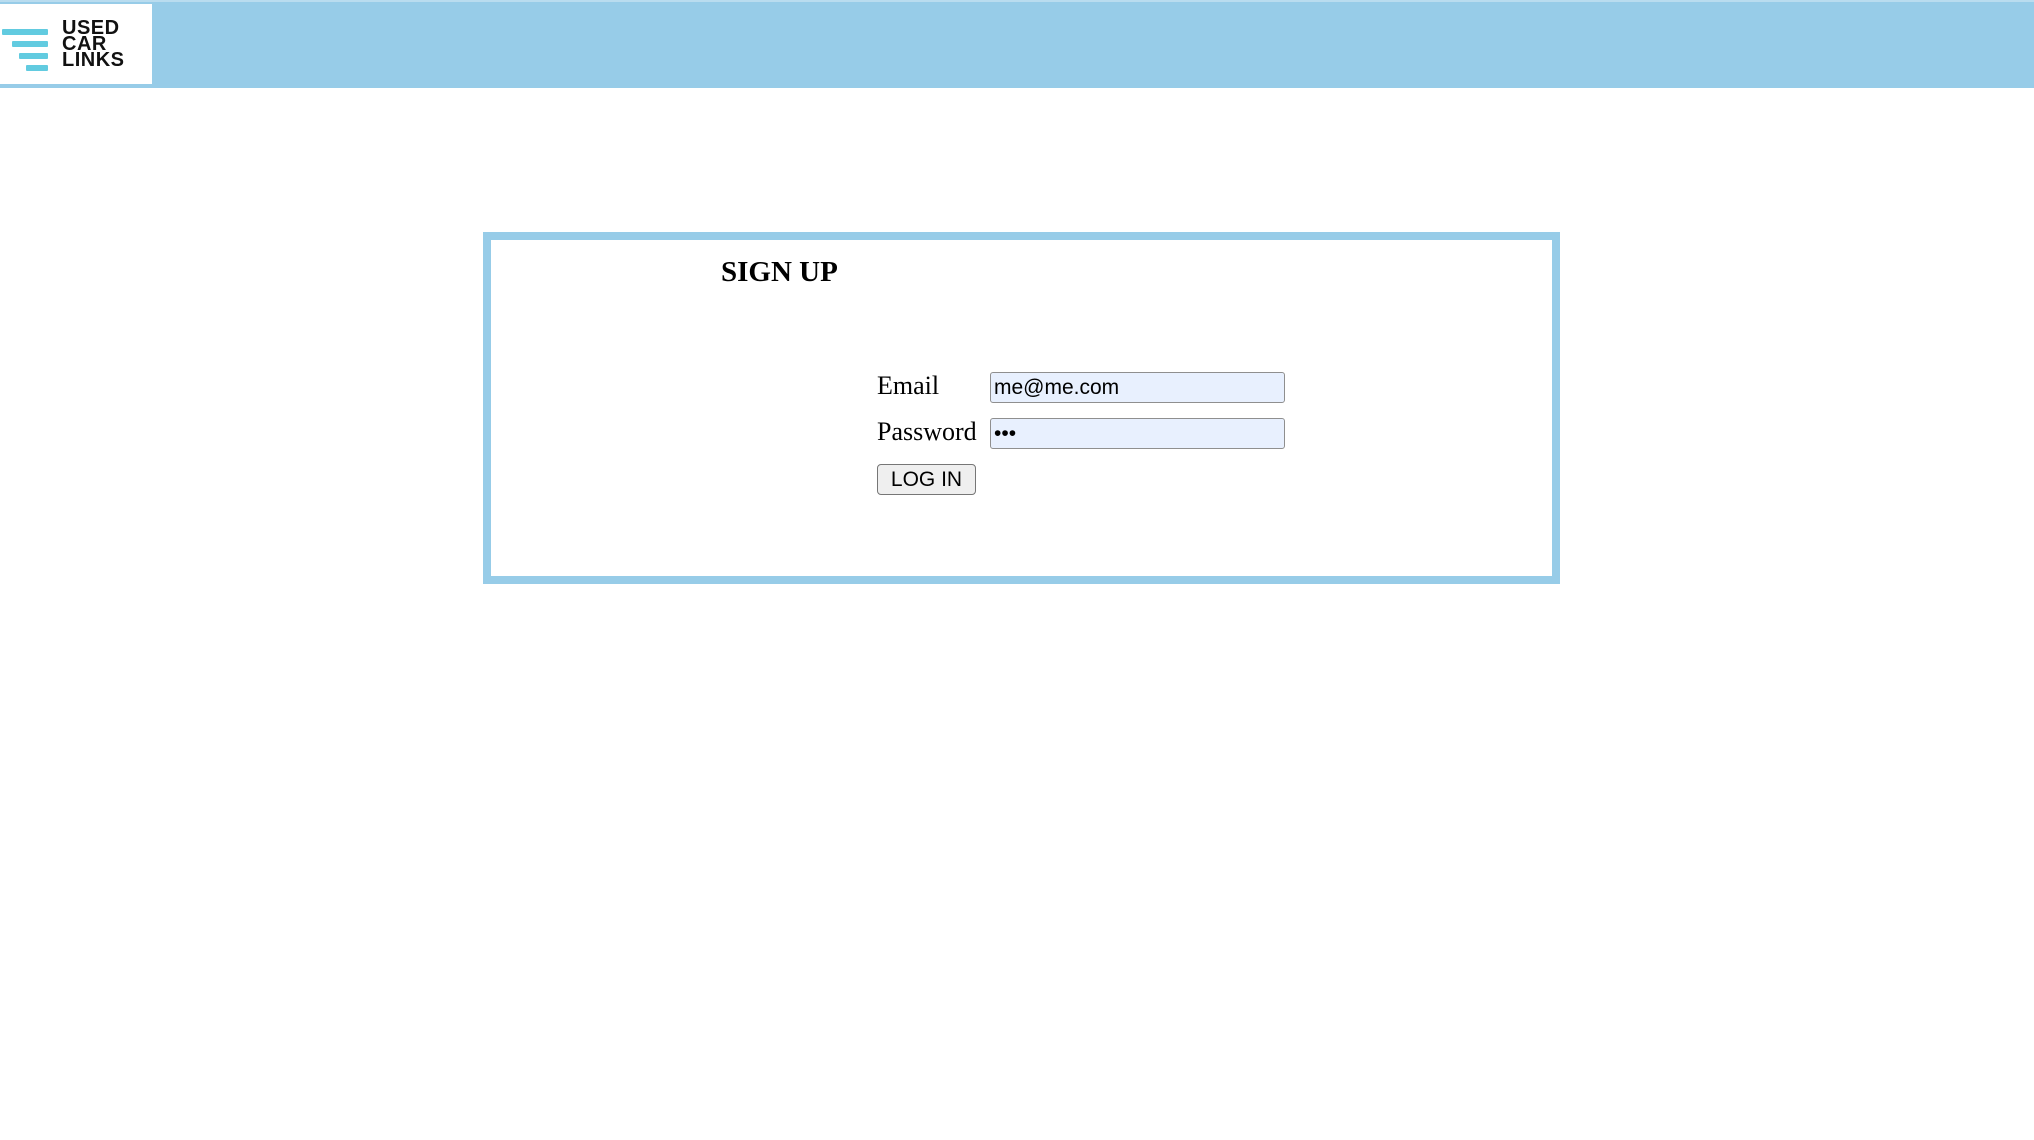 The image size is (2034, 1140). Describe the element at coordinates (1137, 433) in the screenshot. I see `password-field` at that location.